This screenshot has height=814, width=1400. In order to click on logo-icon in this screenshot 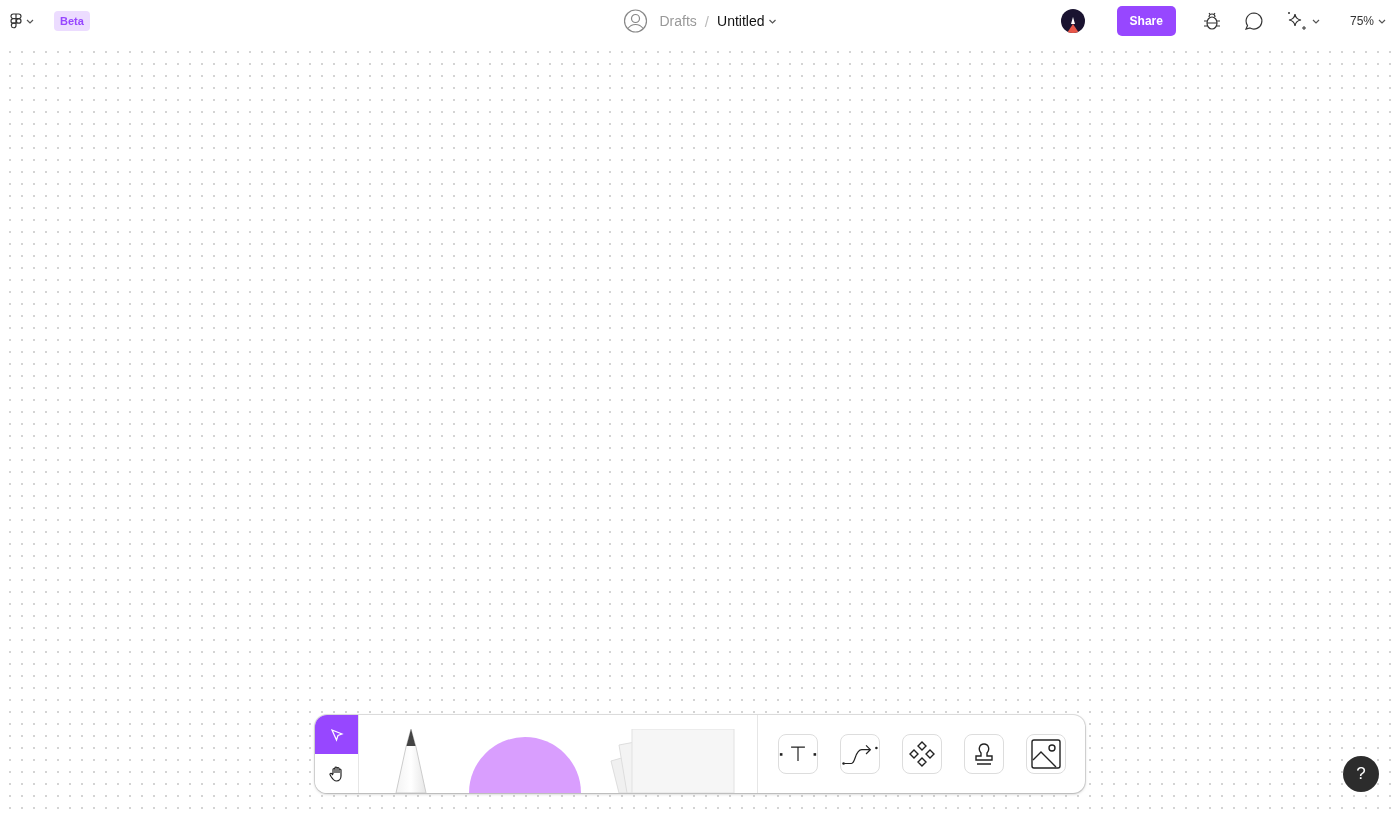, I will do `click(16, 21)`.